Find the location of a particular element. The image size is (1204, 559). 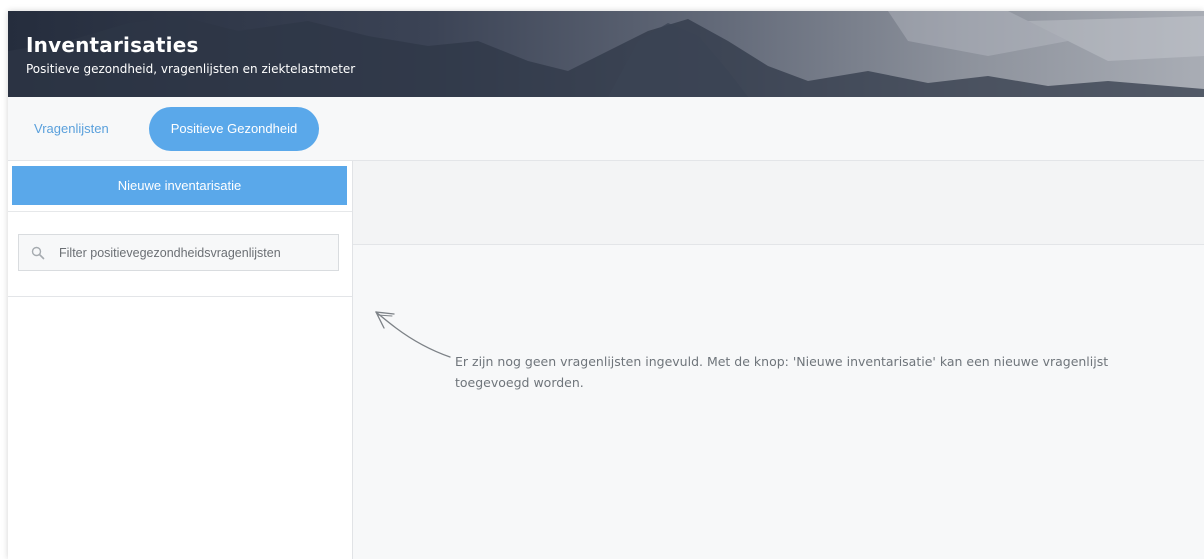

new-inventory-button: Nieuwe inventarisatie is located at coordinates (179, 185).